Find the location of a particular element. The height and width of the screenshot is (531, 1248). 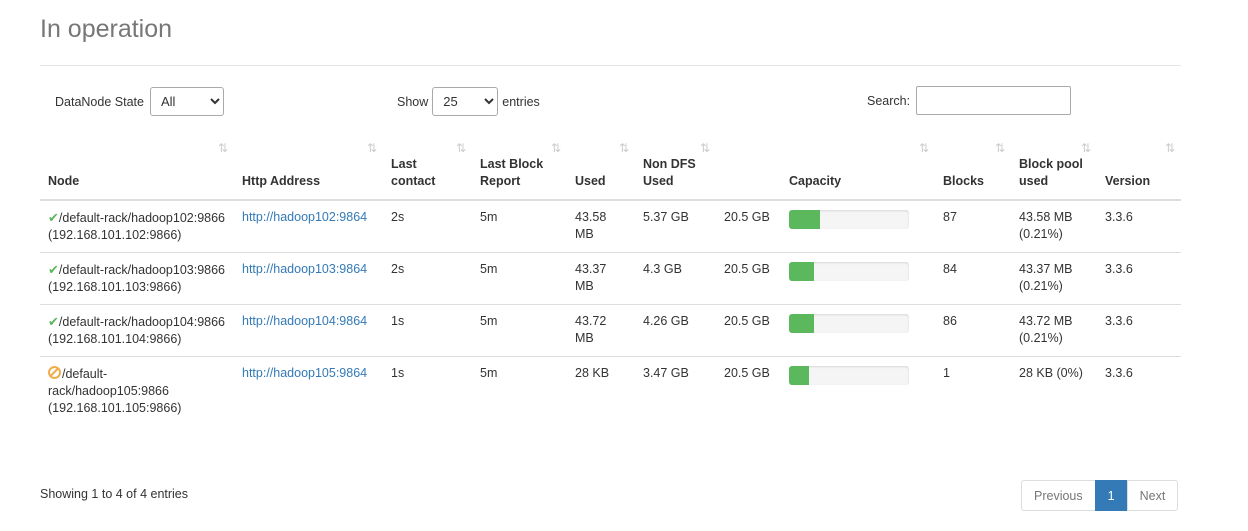

decommissioned-icon is located at coordinates (54, 372).